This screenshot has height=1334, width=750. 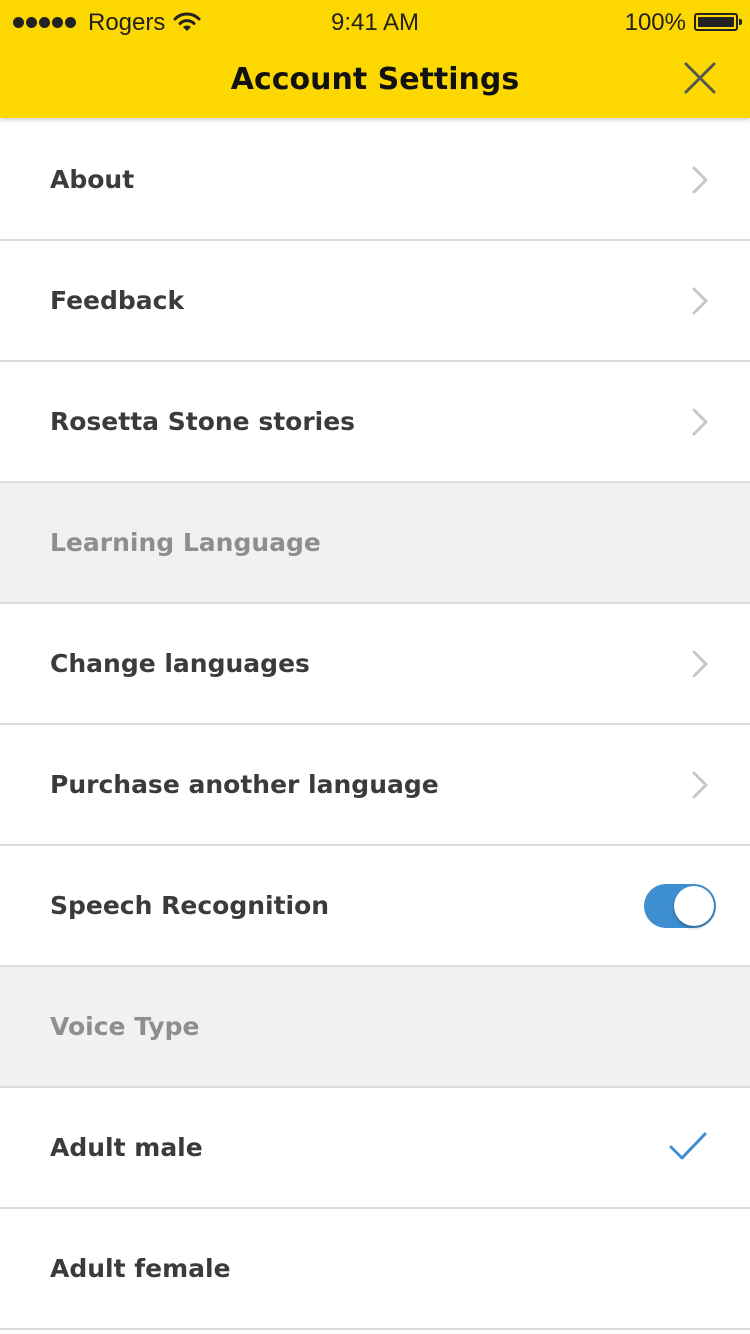 What do you see at coordinates (375, 1269) in the screenshot?
I see `voice-option-adult-female: Adult female` at bounding box center [375, 1269].